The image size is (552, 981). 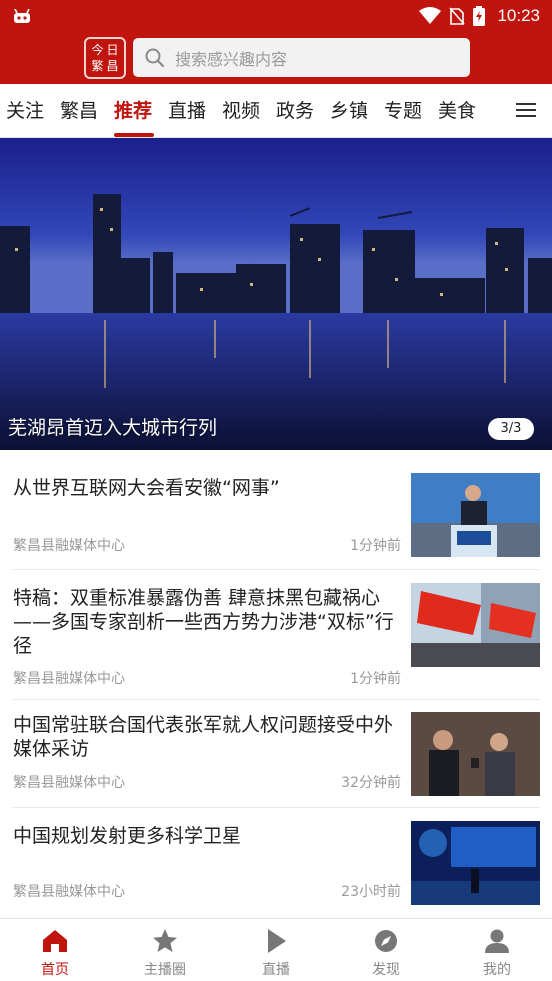 I want to click on logo-char: 昌, so click(x=112, y=66).